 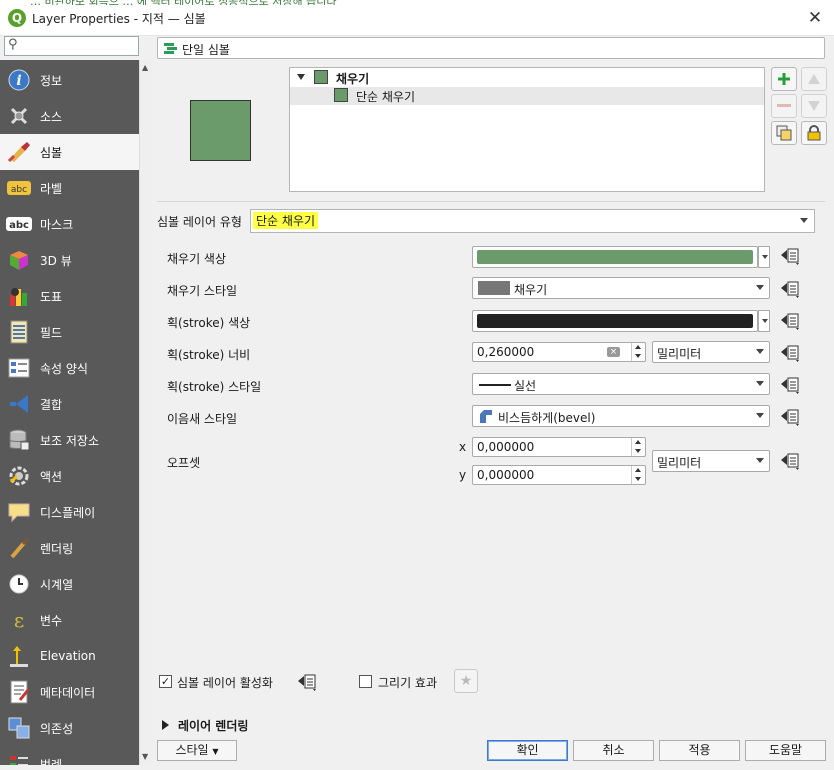 What do you see at coordinates (197, 259) in the screenshot?
I see `fill-color-label: 채우기 색상` at bounding box center [197, 259].